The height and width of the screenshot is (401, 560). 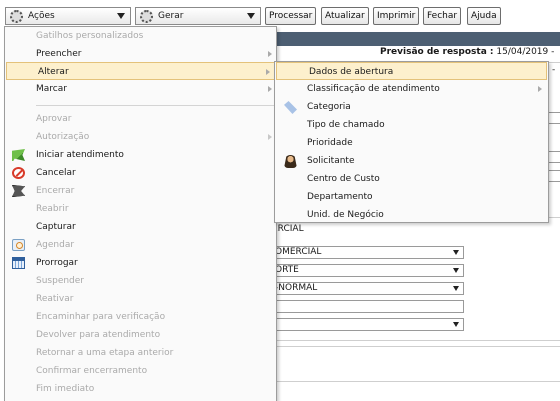 I want to click on menu-item-aprovar: Aprovar, so click(x=140, y=119).